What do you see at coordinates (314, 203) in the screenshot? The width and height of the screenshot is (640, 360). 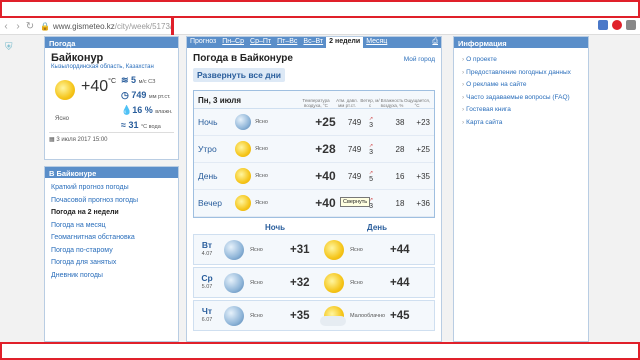 I see `time-of-day-row: ВечерЯсно+40749↗318+36` at bounding box center [314, 203].